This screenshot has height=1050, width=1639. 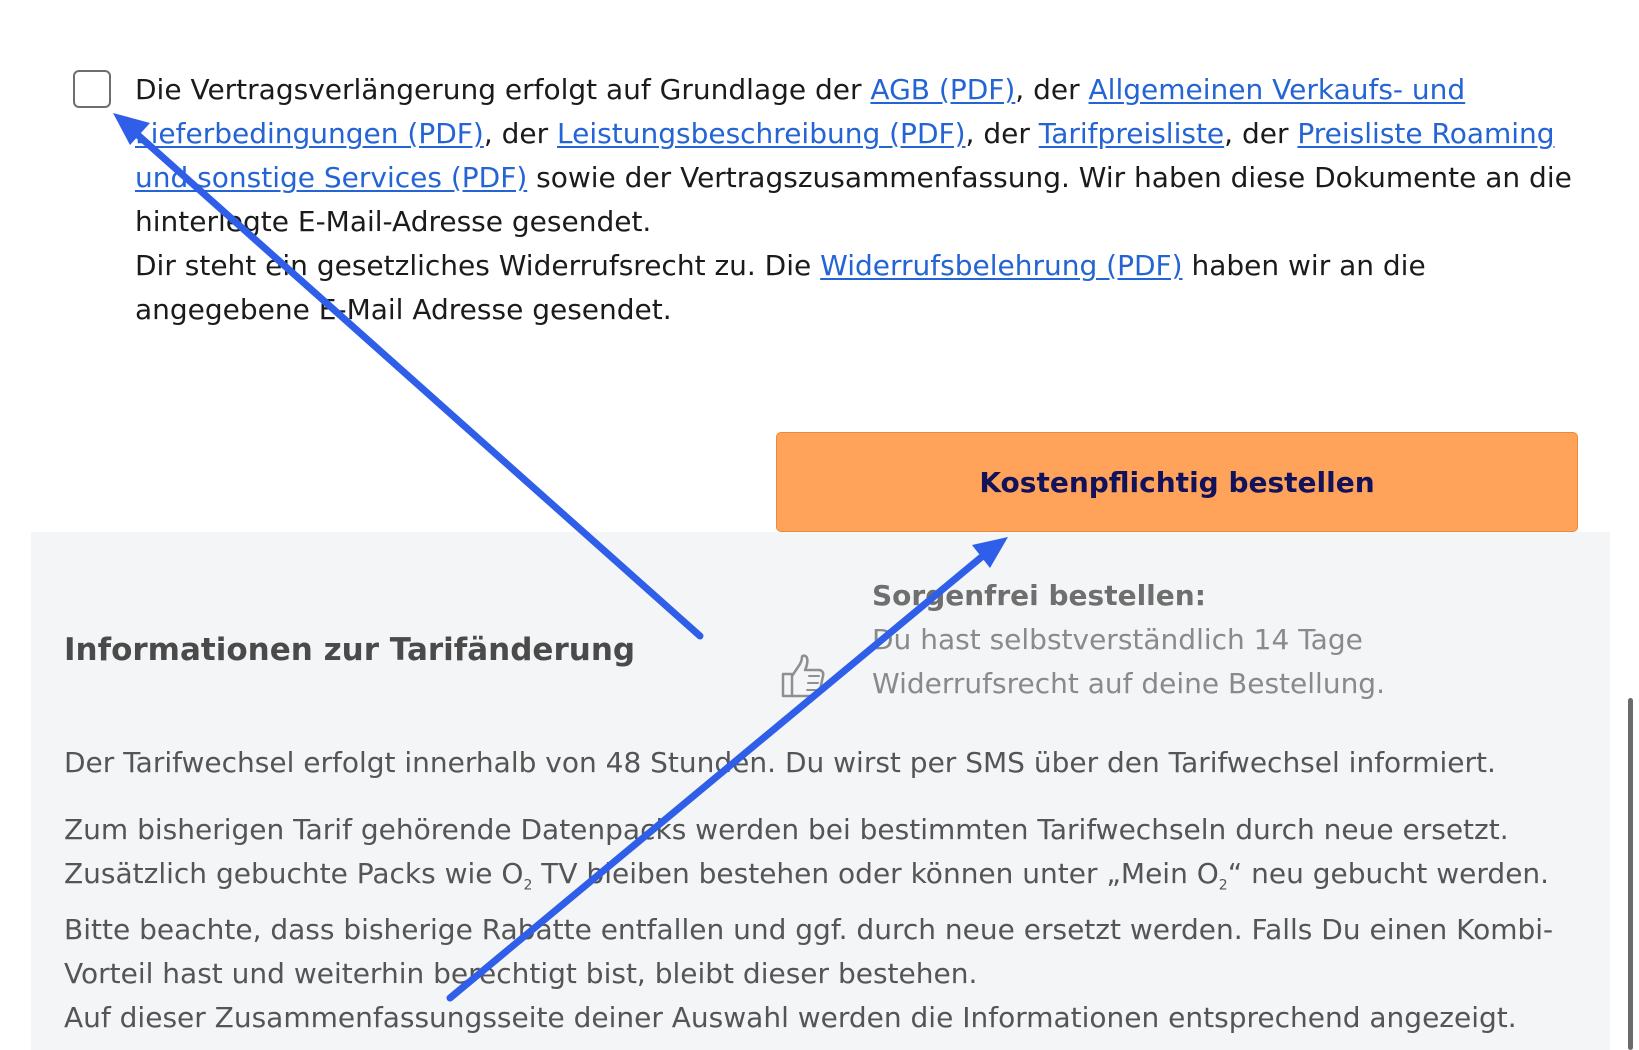 What do you see at coordinates (1177, 482) in the screenshot?
I see `order-button: Kostenpflichtig bestellen` at bounding box center [1177, 482].